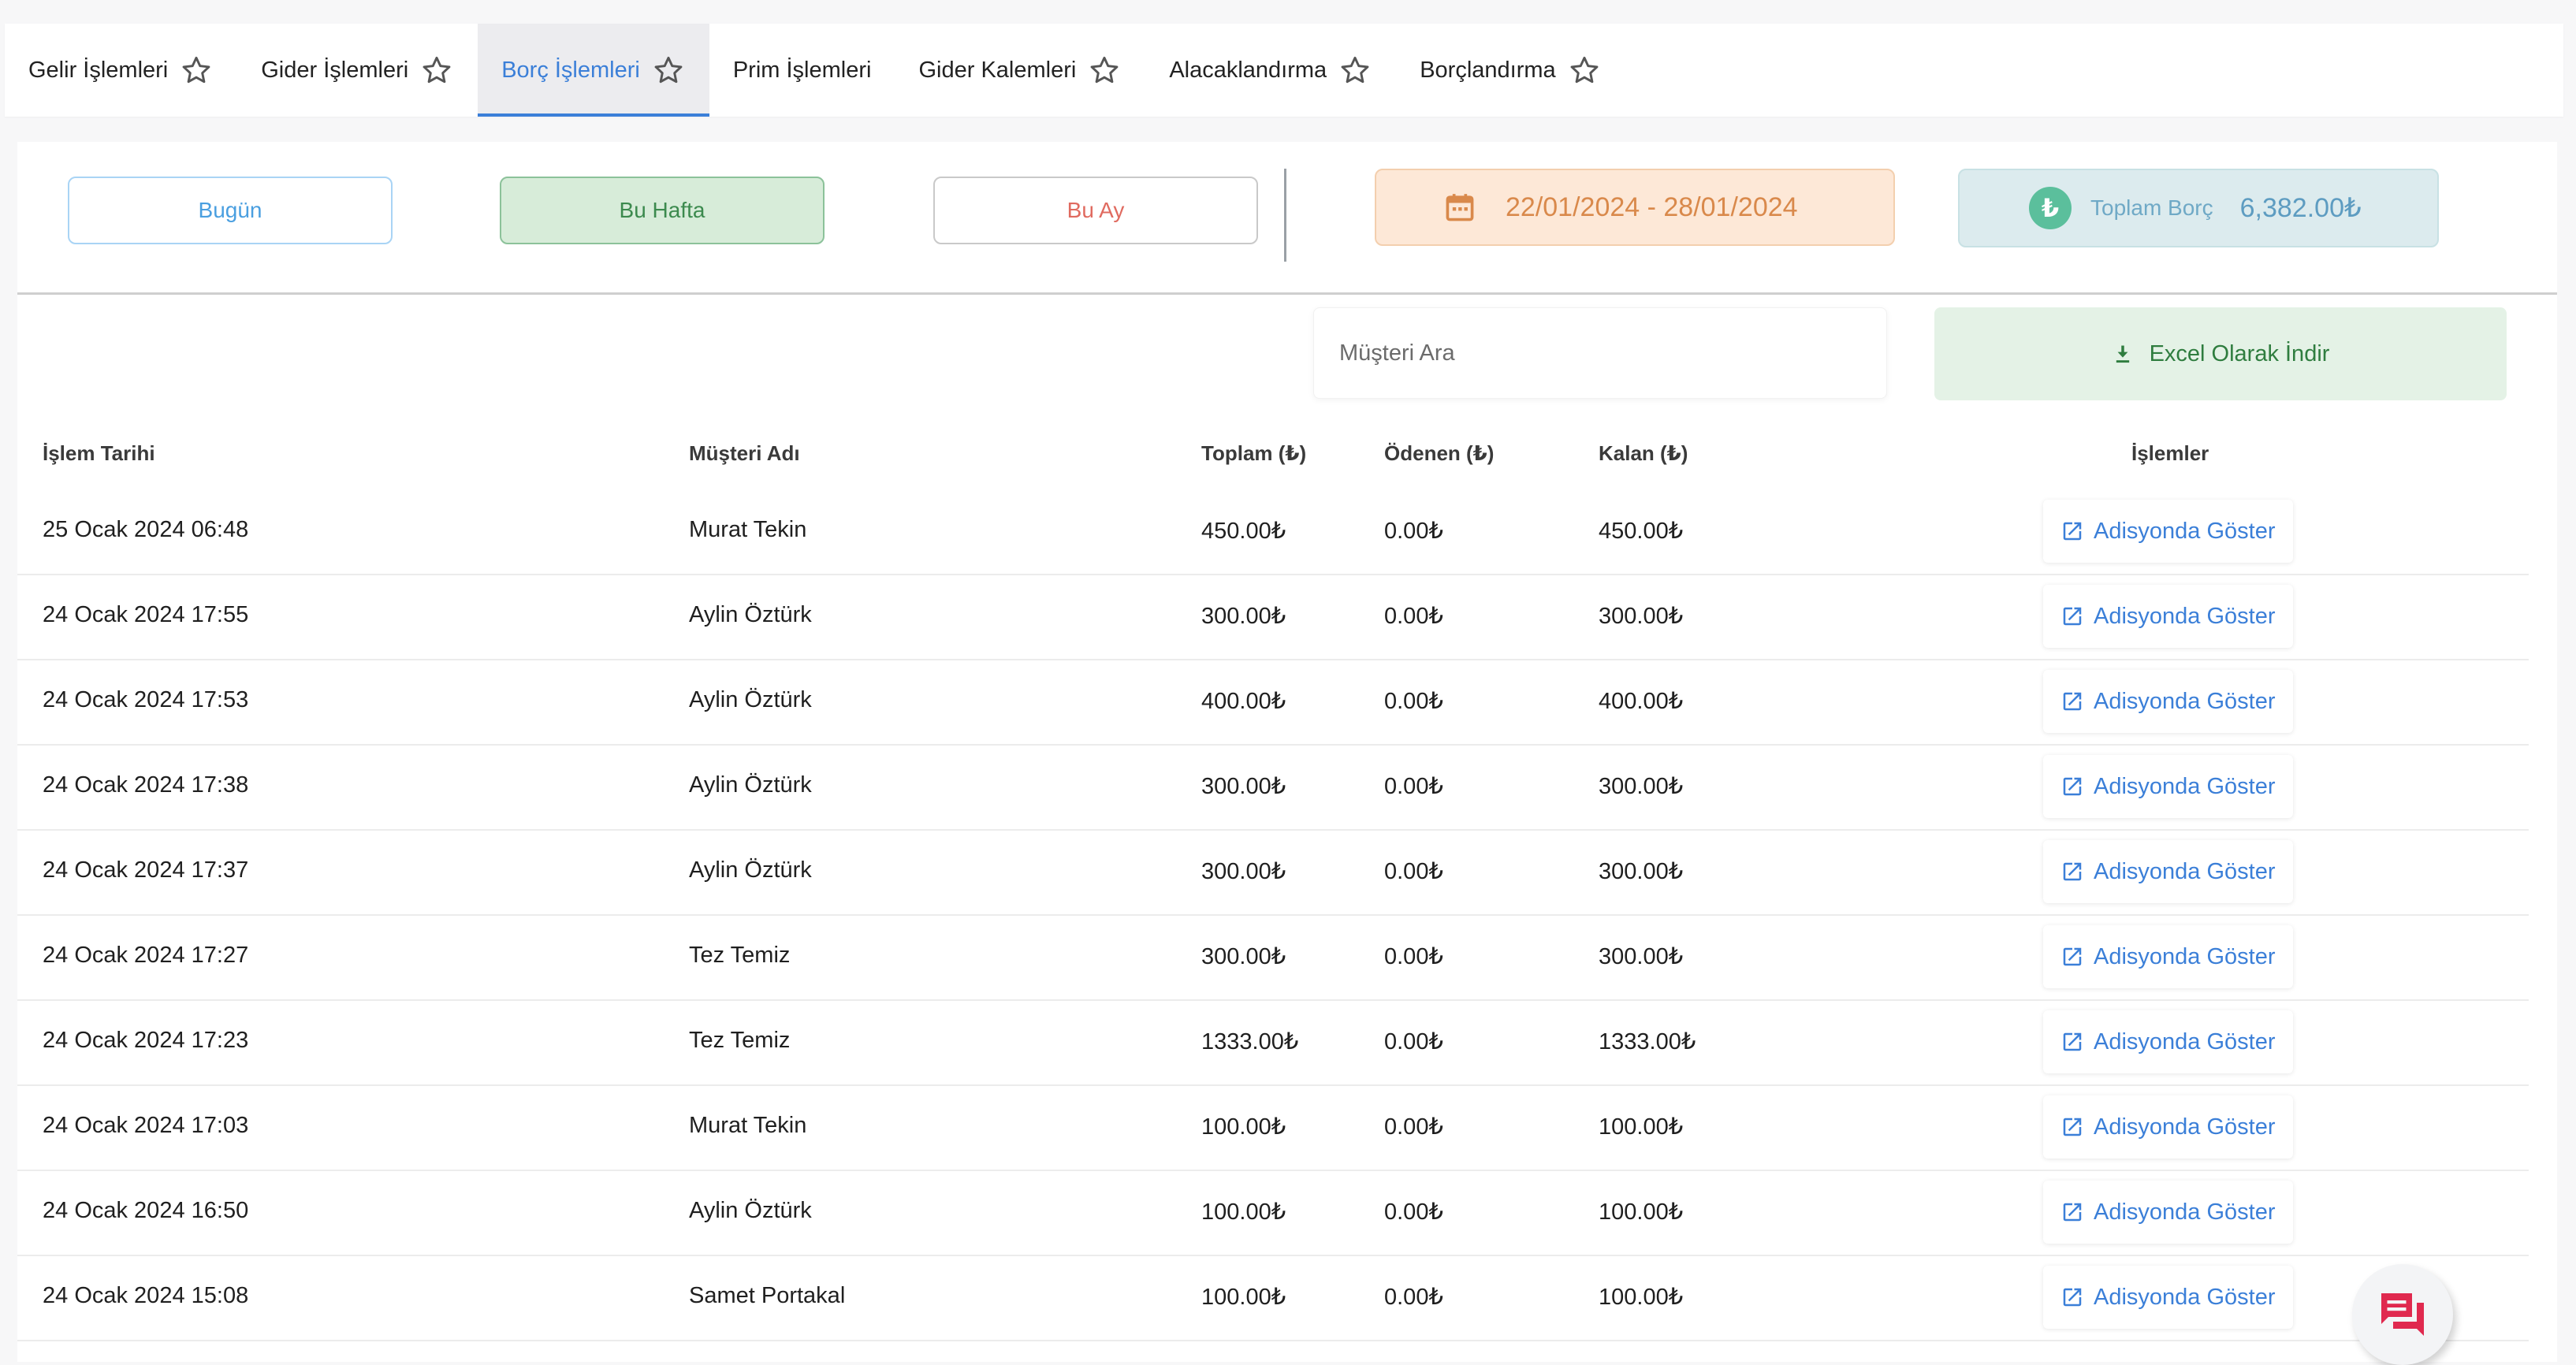  I want to click on total-debt-card: ₺ Toplam Borç 6,382.00₺, so click(2198, 208).